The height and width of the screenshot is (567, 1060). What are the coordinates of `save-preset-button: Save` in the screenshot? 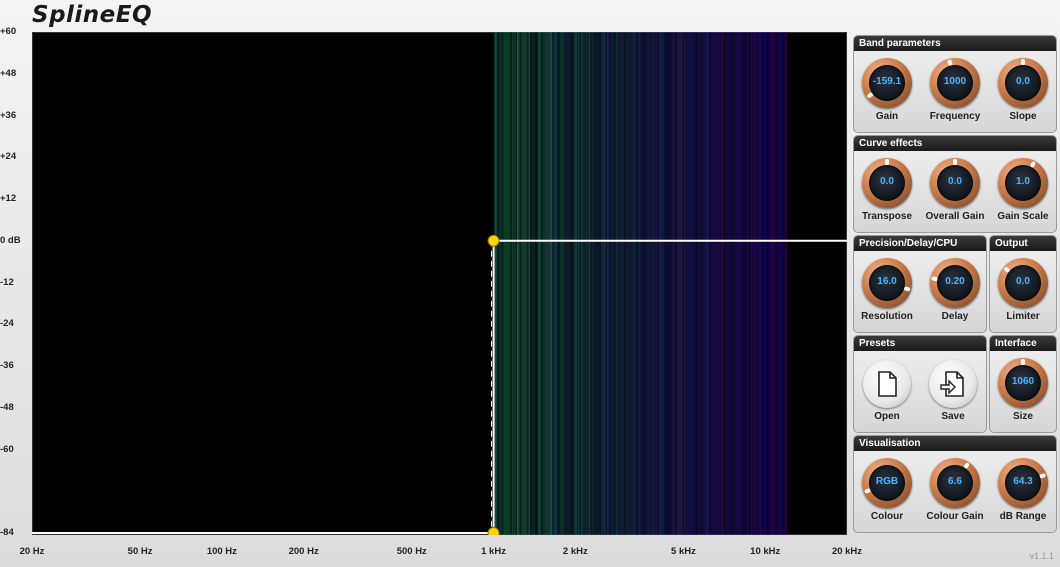 It's located at (953, 391).